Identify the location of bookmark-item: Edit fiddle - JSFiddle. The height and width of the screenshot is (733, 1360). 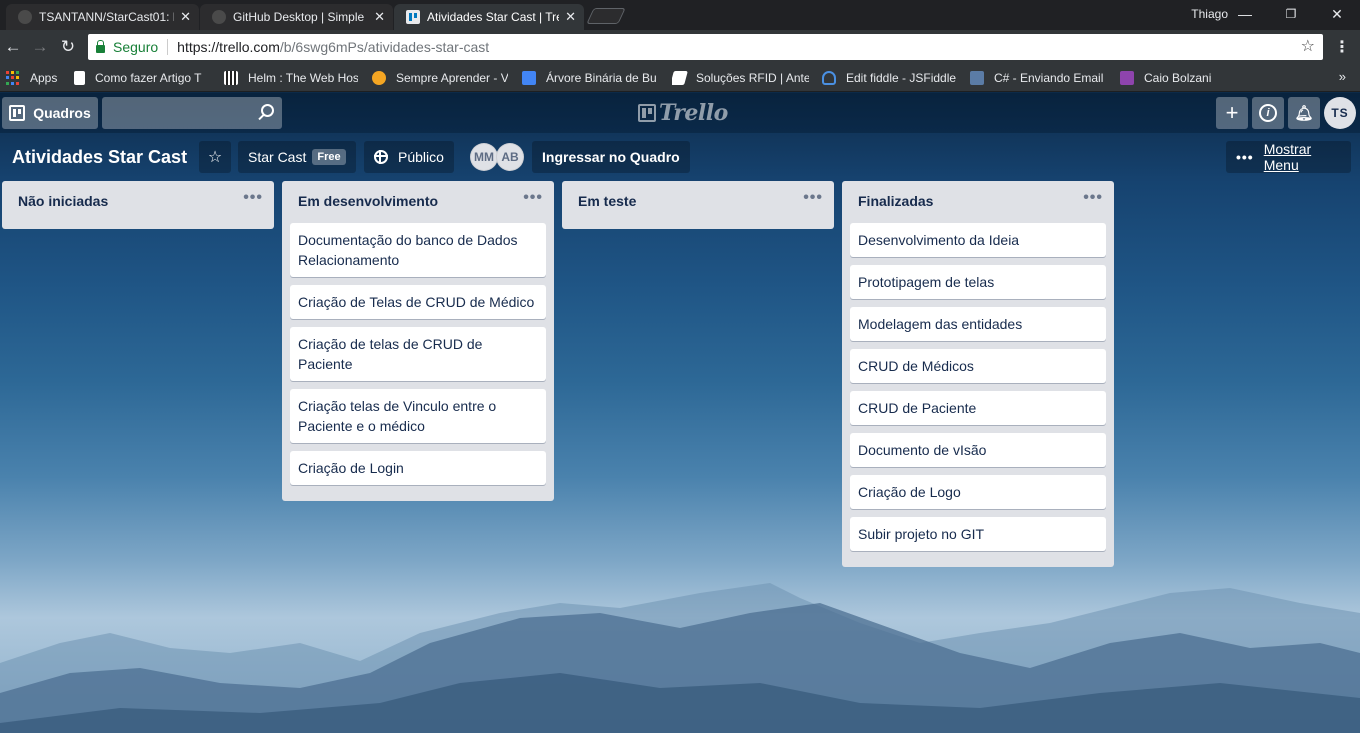
(892, 78).